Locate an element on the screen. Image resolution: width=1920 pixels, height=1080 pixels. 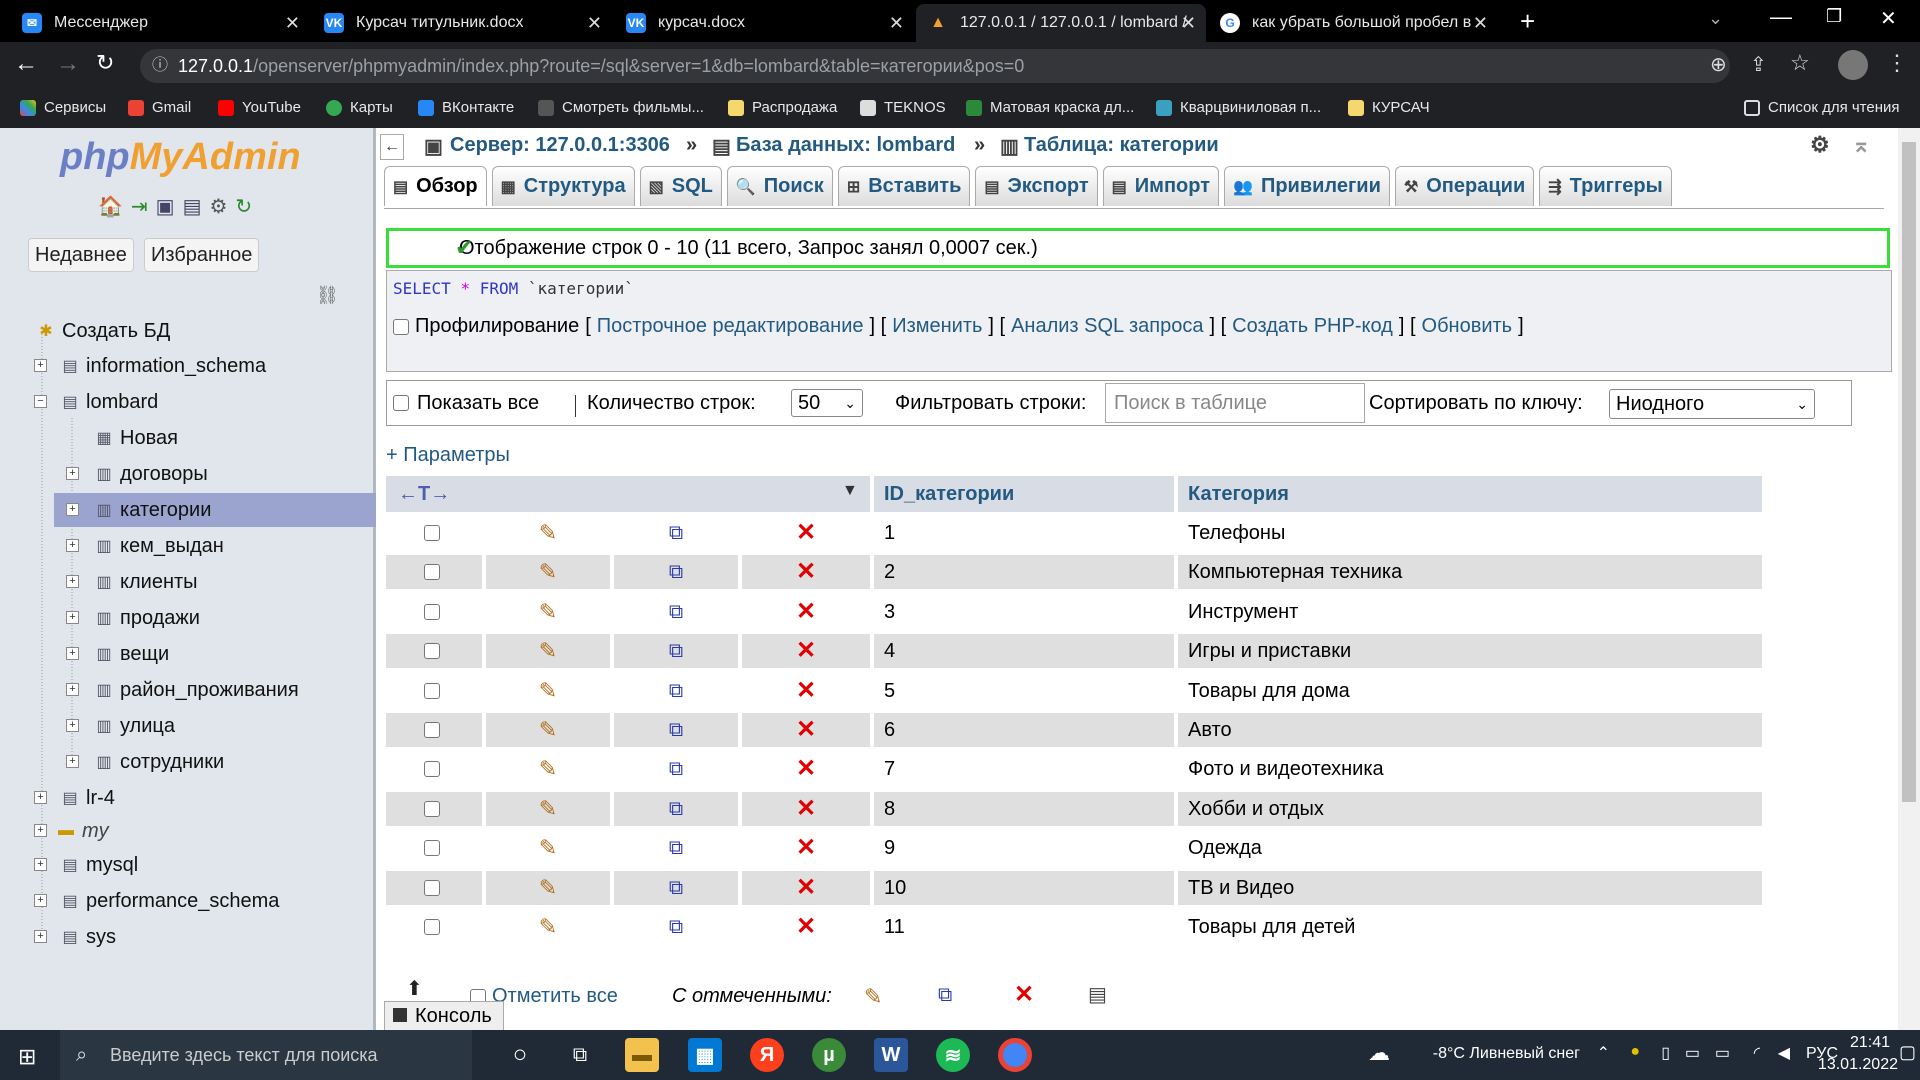
refresh-link: Обновить is located at coordinates (1467, 326).